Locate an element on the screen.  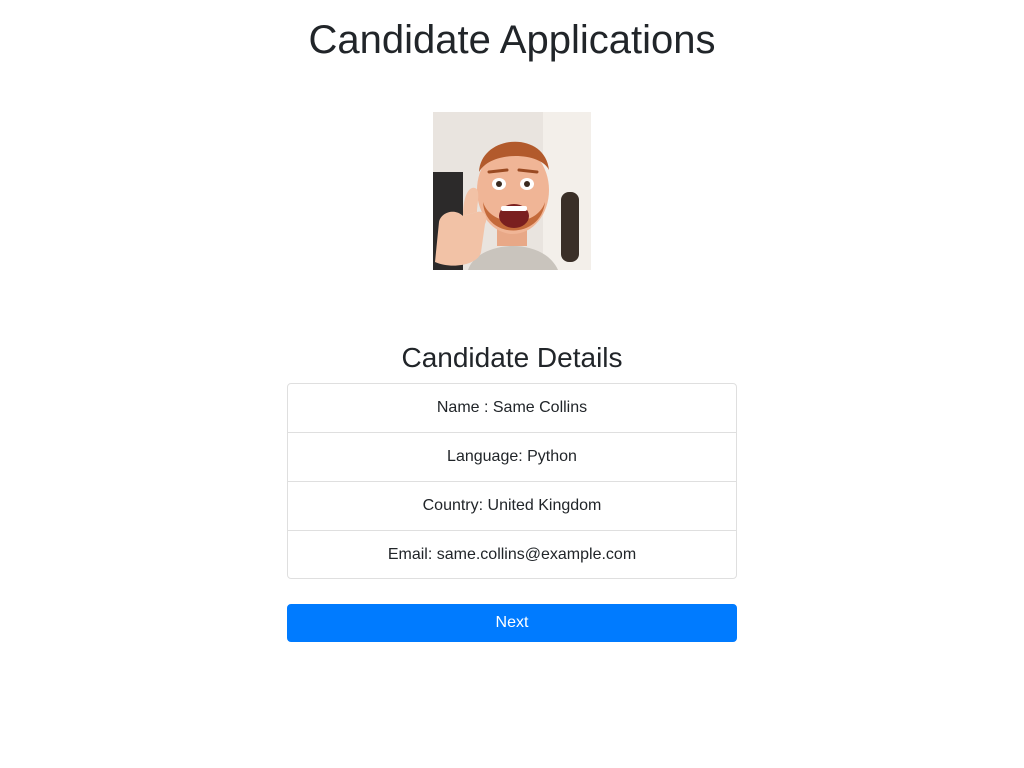
page-title: Candidate Applications is located at coordinates (512, 40).